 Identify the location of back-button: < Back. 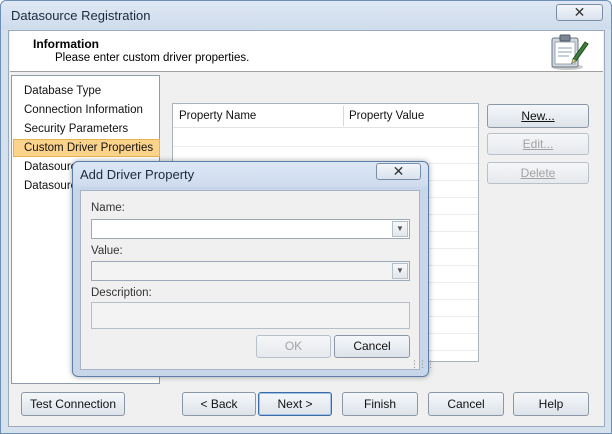
(219, 404).